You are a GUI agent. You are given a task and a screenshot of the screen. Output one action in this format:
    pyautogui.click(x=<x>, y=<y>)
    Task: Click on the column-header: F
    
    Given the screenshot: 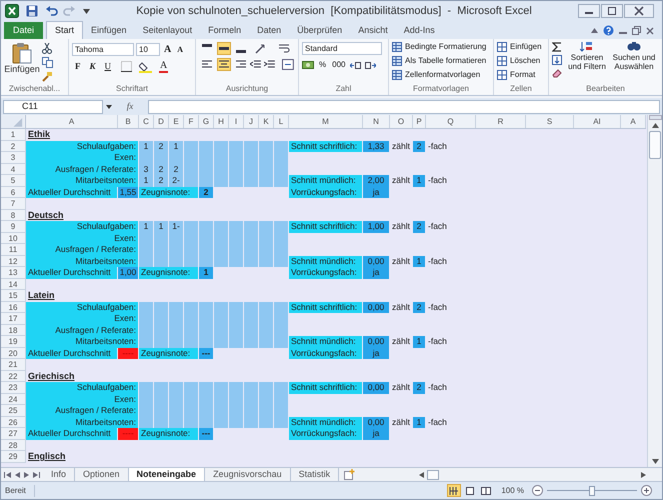 What is the action you would take?
    pyautogui.click(x=191, y=121)
    